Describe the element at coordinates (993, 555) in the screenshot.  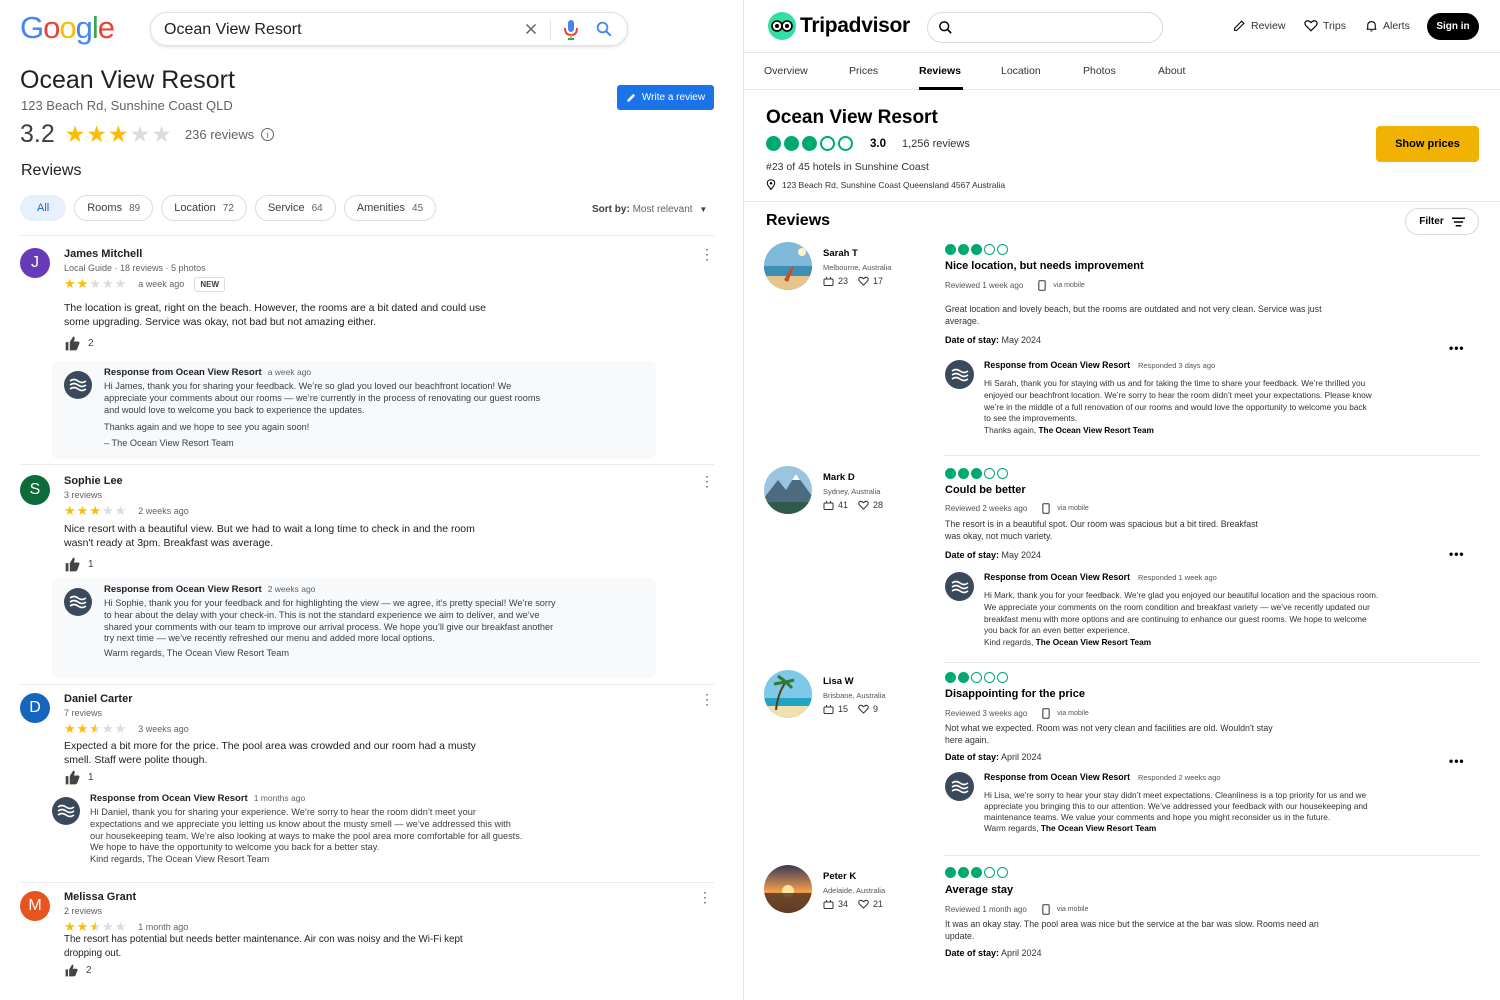
I see `date-of-stay: Date of stay: May 2024` at that location.